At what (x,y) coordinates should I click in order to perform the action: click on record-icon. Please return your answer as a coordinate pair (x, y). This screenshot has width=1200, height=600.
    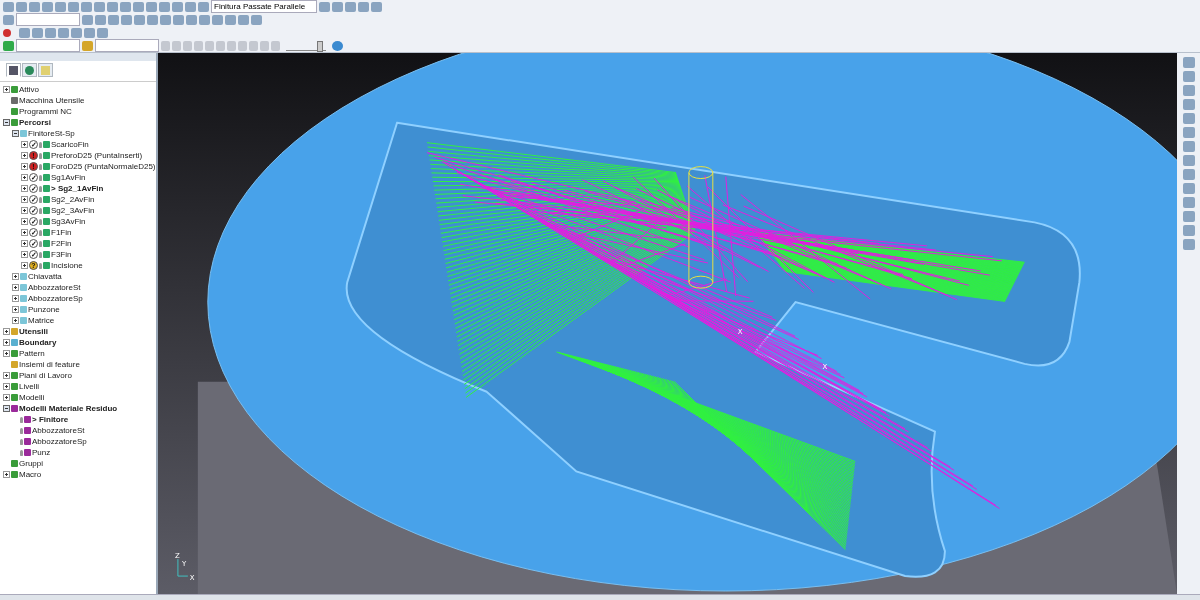
    Looking at the image, I should click on (7, 32).